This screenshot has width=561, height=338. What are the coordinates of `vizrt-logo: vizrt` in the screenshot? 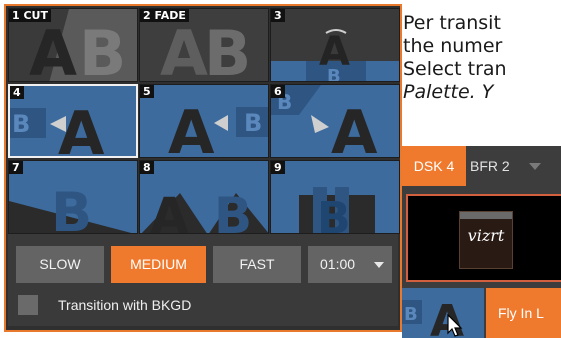 It's located at (486, 240).